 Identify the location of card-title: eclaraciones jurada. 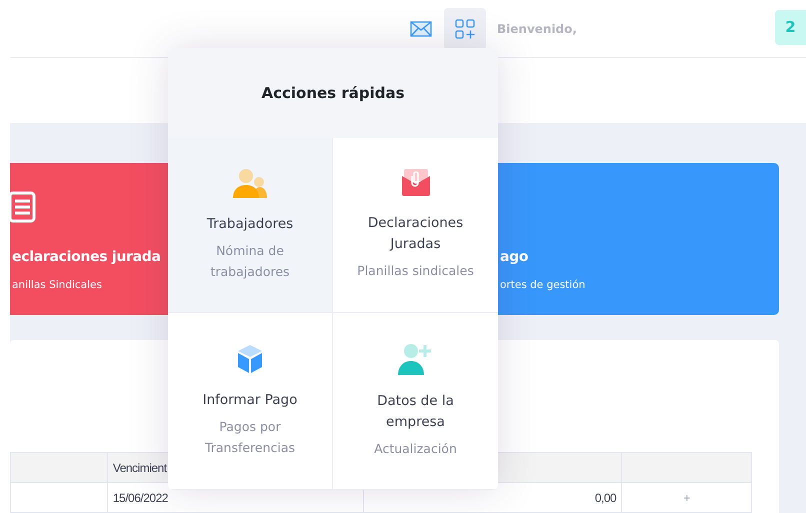
(86, 257).